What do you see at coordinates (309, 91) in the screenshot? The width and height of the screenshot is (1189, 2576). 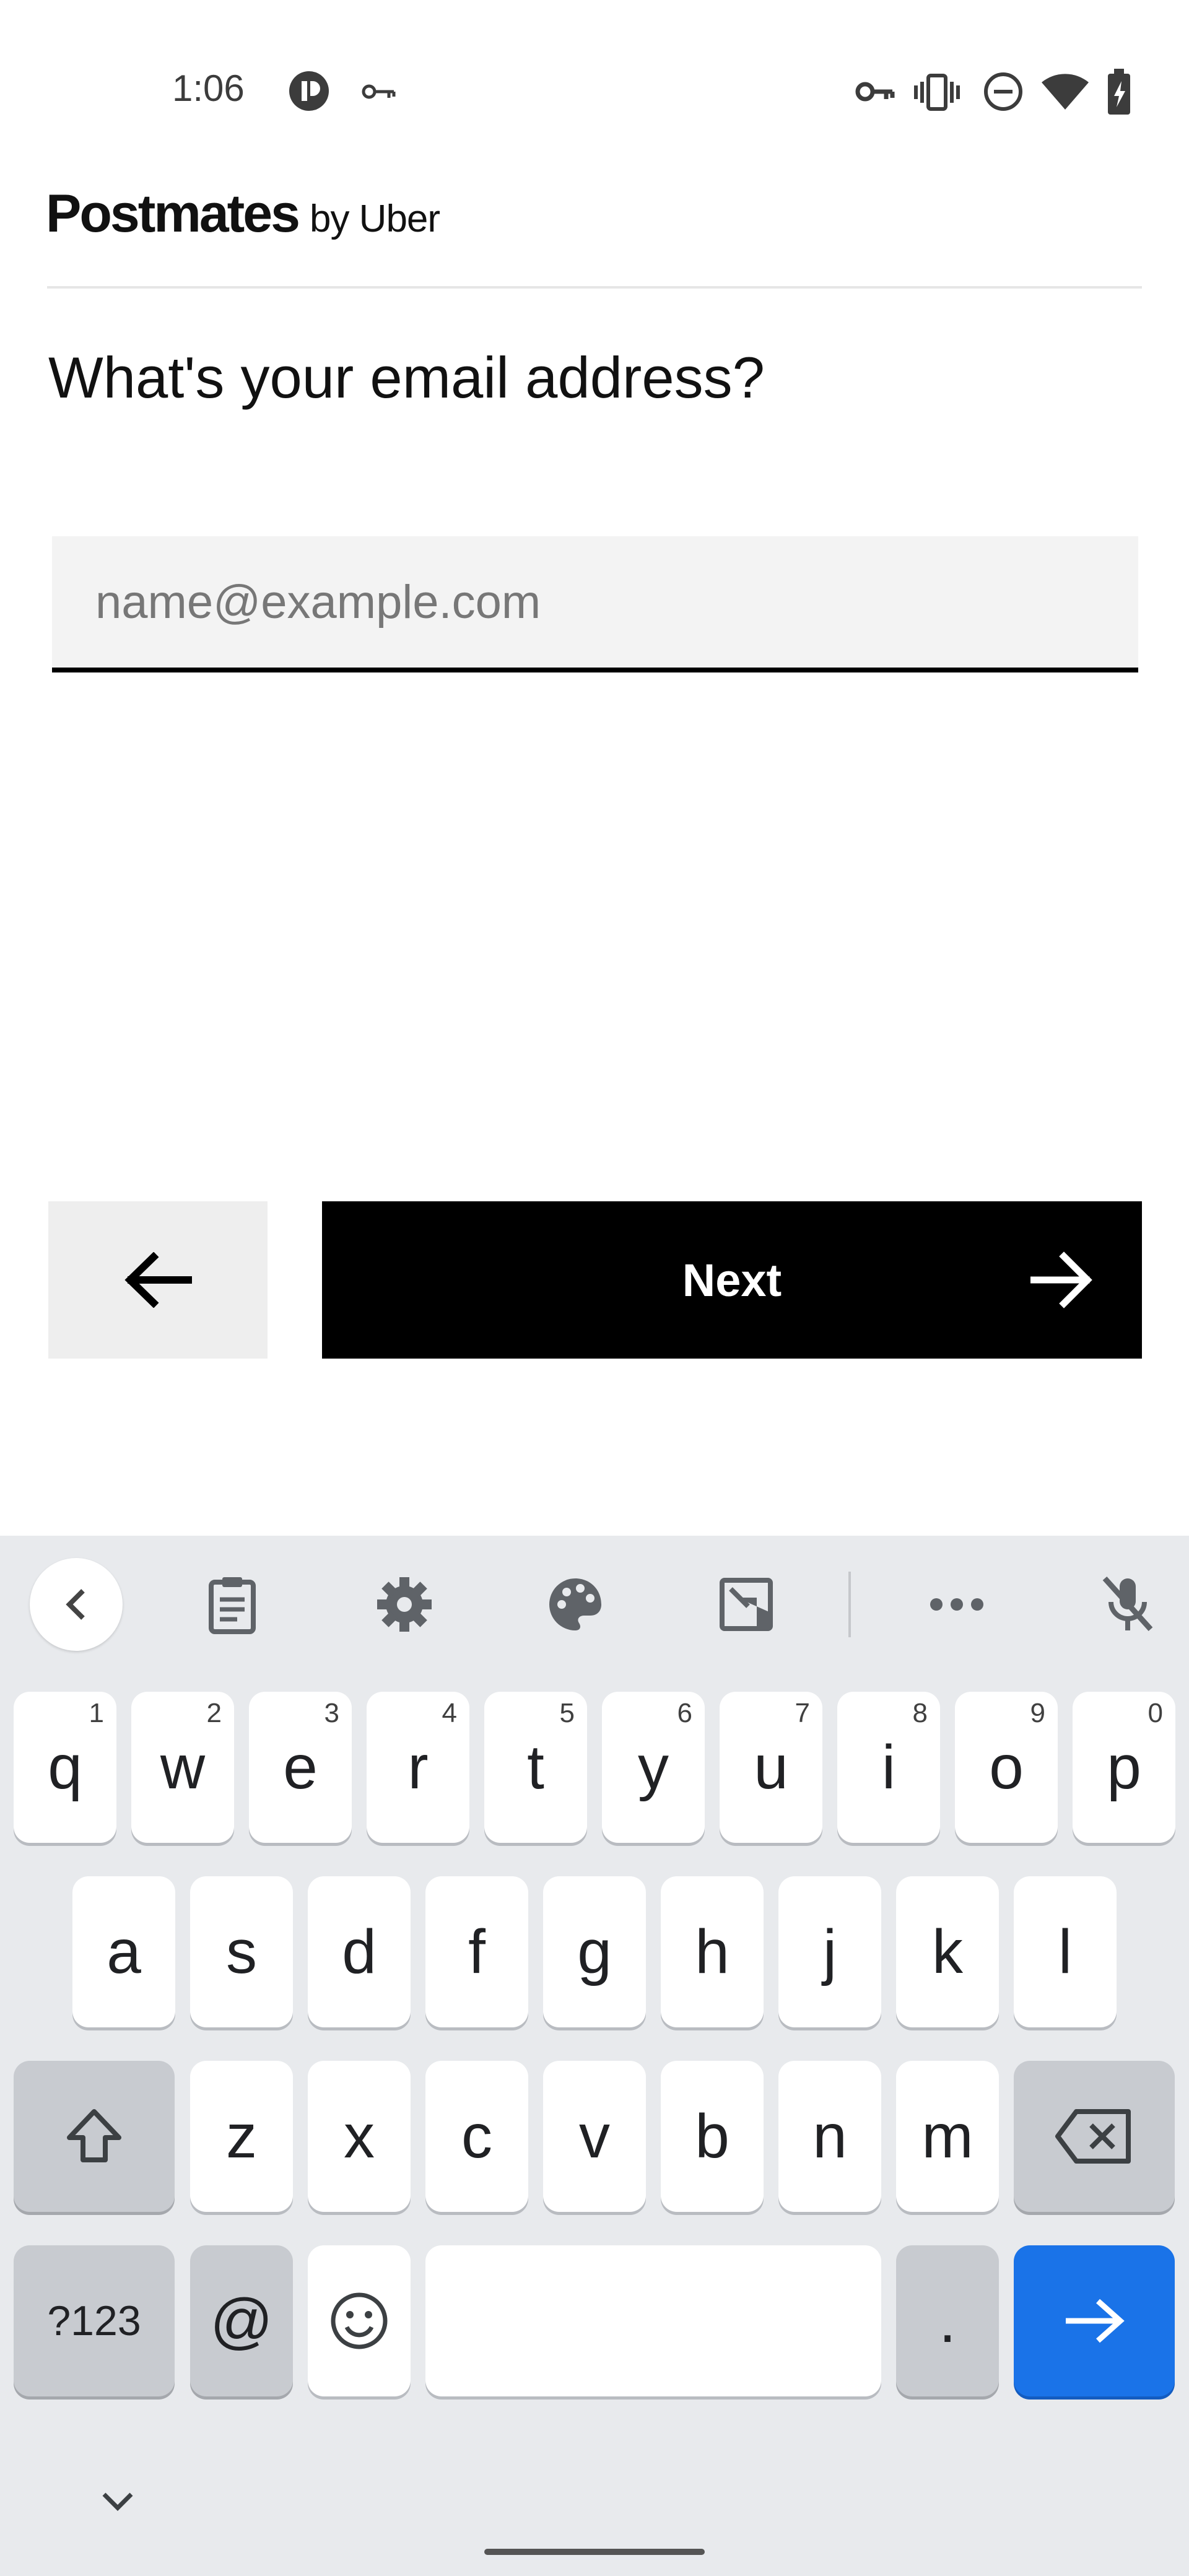 I see `screen-record-icon` at bounding box center [309, 91].